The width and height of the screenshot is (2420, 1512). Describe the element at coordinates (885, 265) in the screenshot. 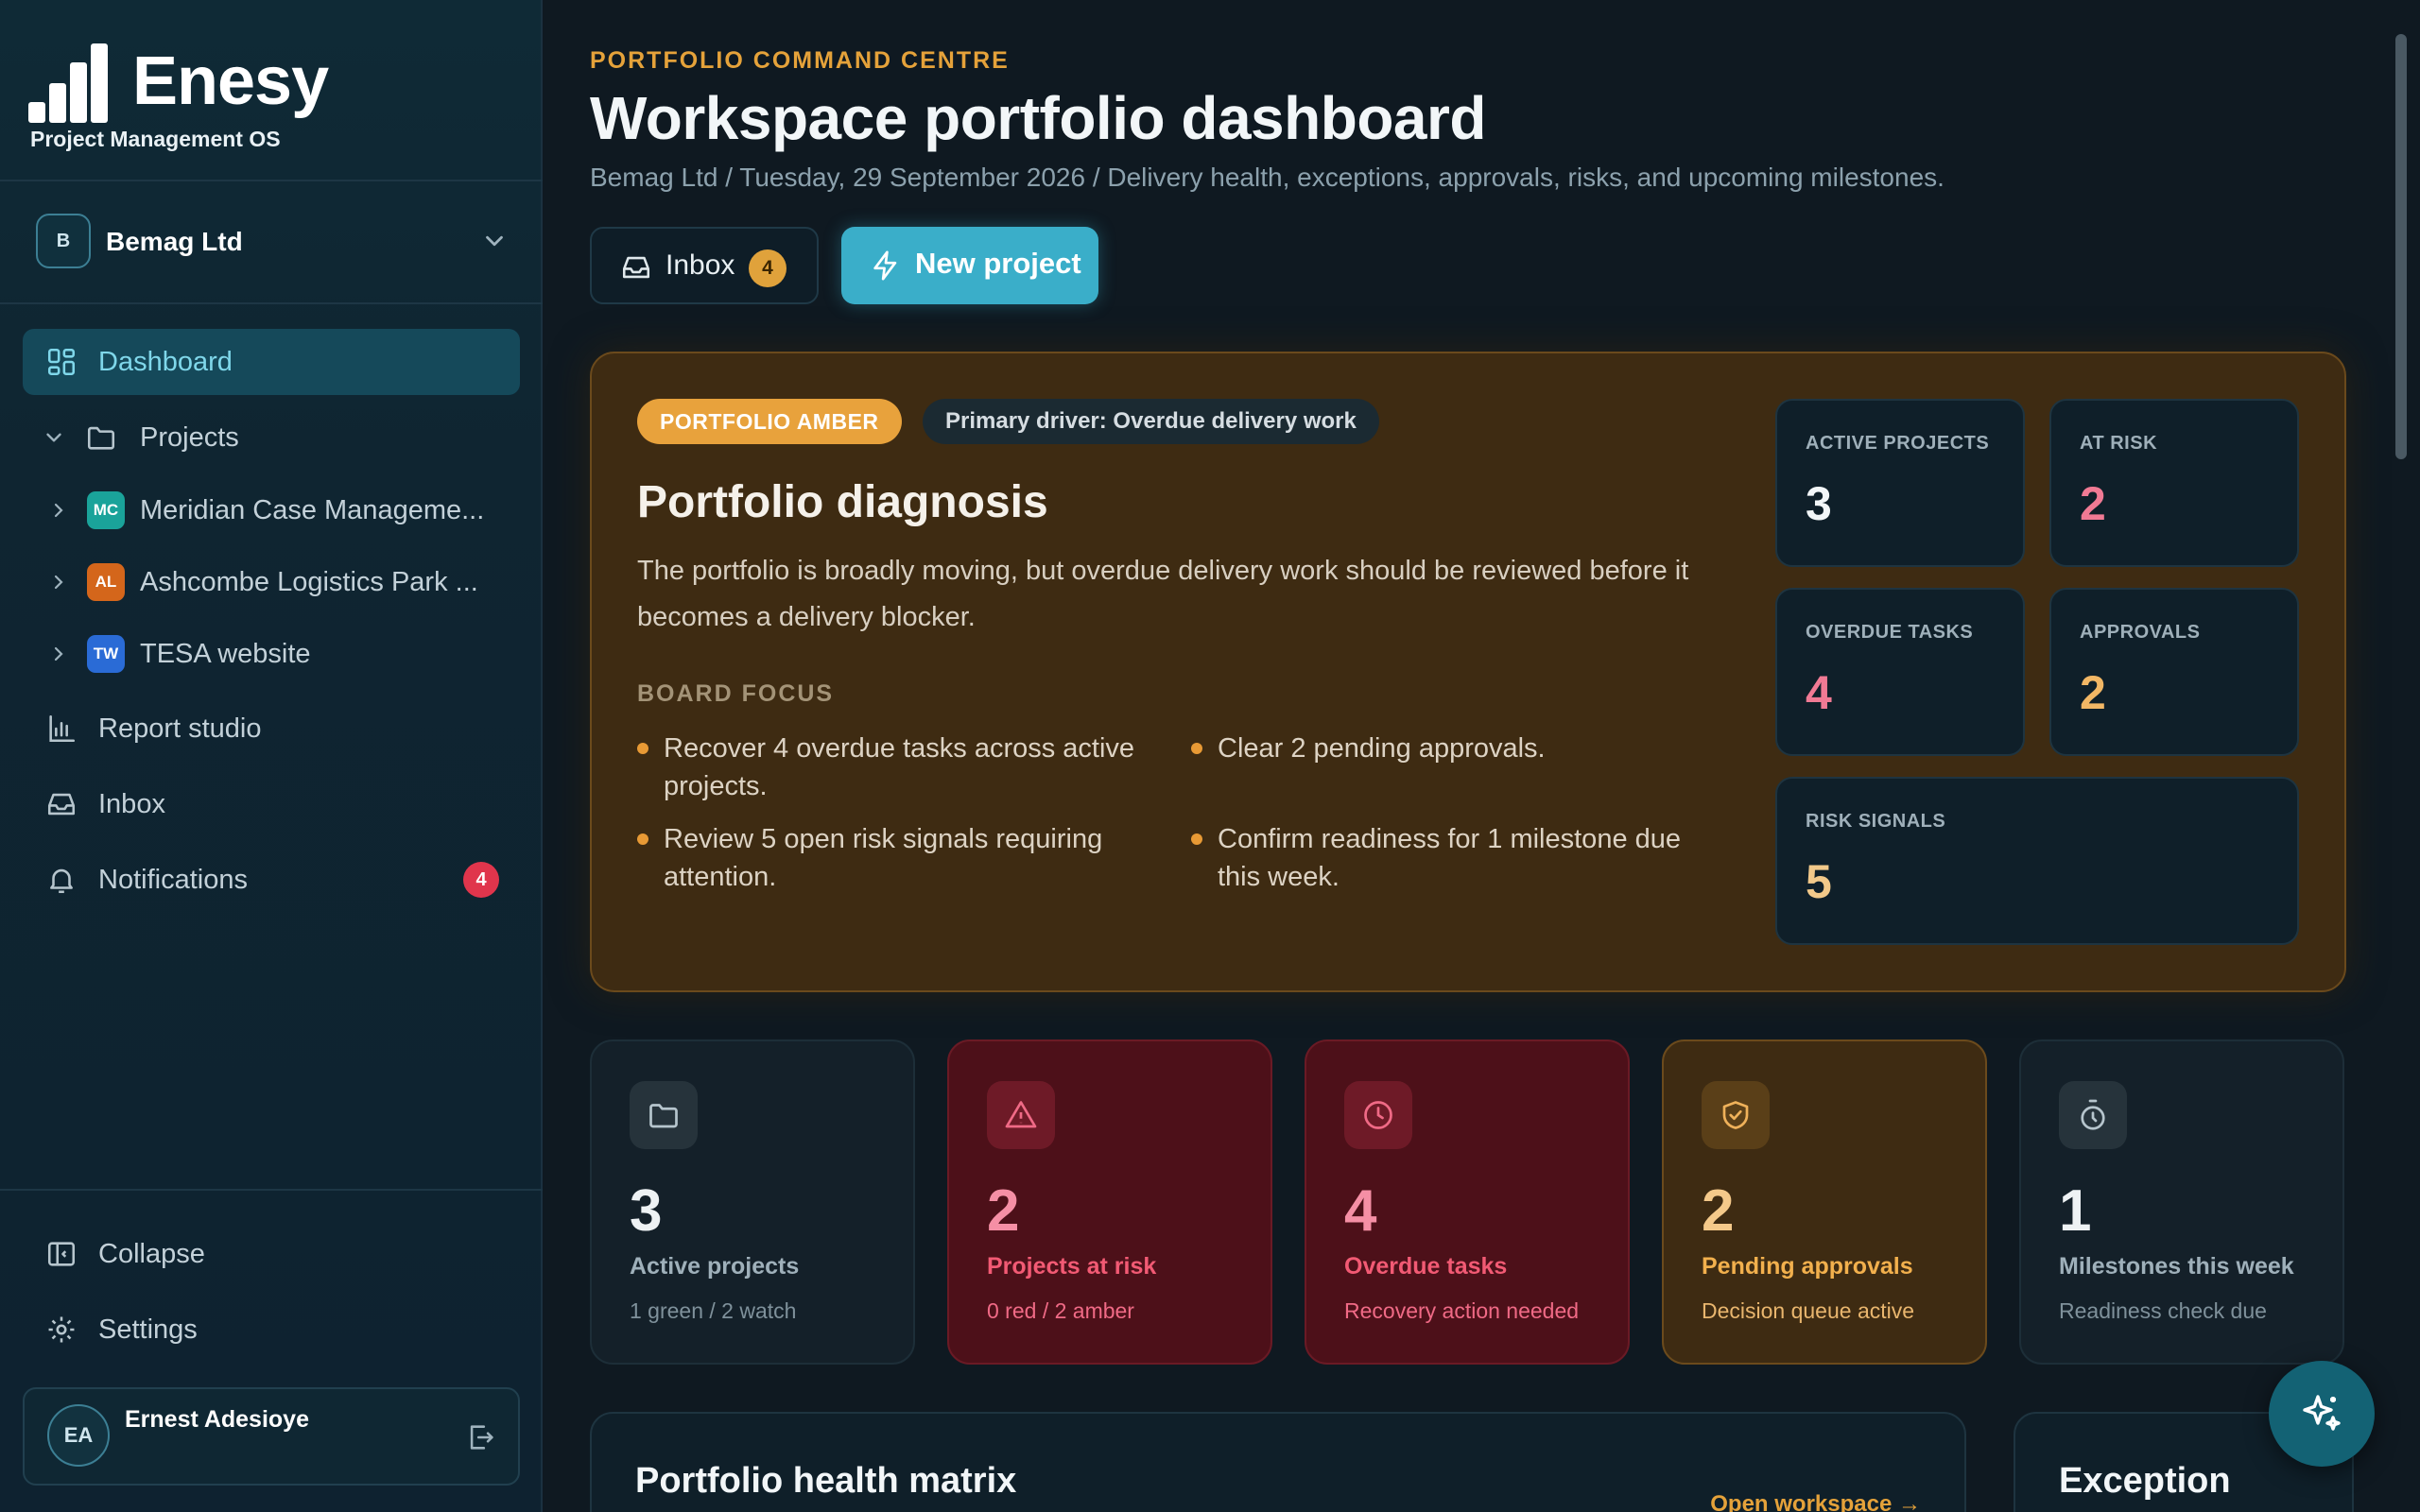

I see `lightning-icon` at that location.